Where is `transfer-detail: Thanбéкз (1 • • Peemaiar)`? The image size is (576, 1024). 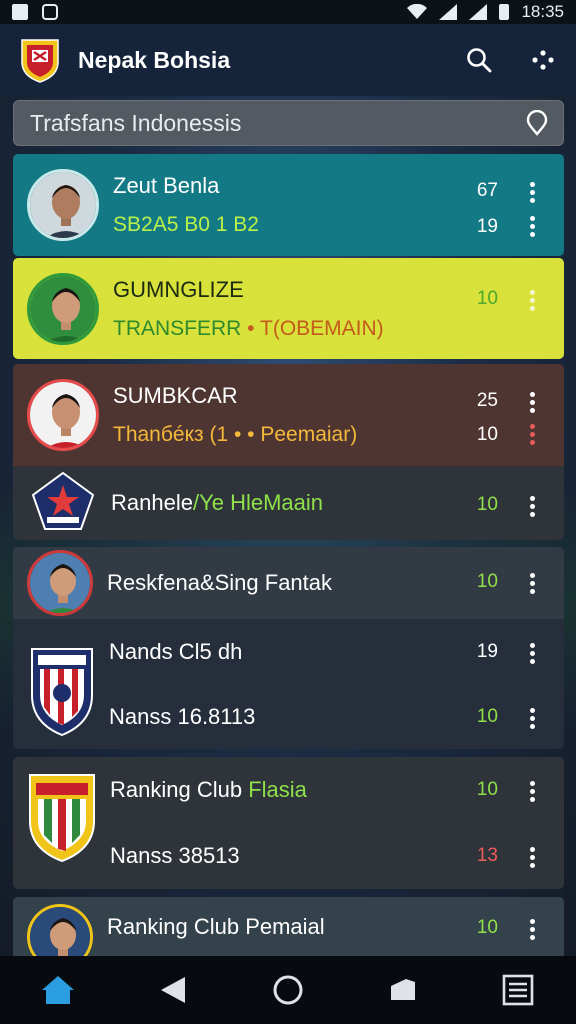 transfer-detail: Thanбéкз (1 • • Peemaiar) is located at coordinates (235, 434).